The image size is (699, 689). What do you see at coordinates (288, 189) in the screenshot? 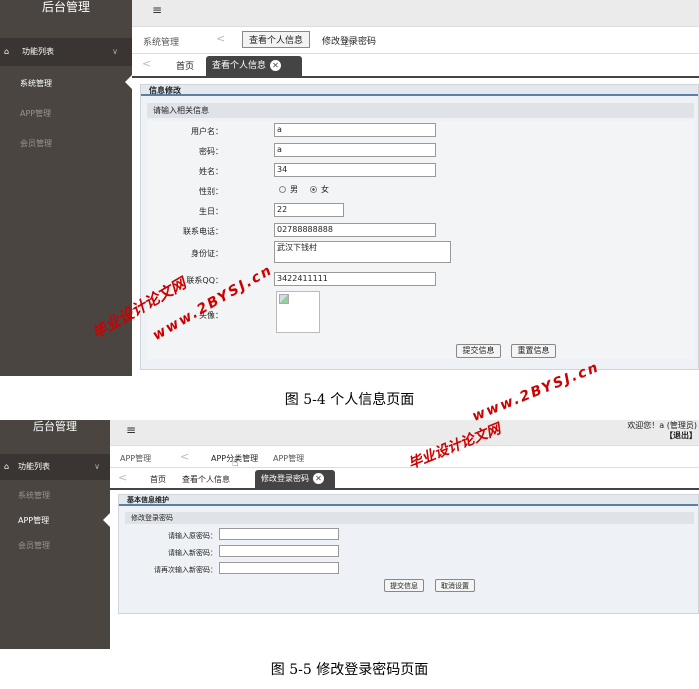
I see `gender-male-radio: 男` at bounding box center [288, 189].